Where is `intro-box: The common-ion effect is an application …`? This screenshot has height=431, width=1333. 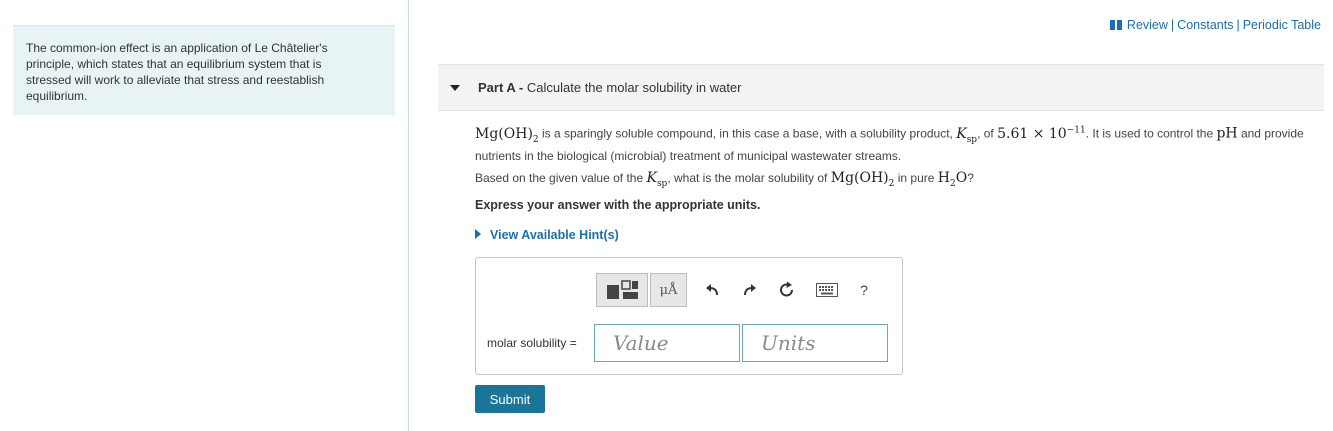
intro-box: The common-ion effect is an application … is located at coordinates (204, 70).